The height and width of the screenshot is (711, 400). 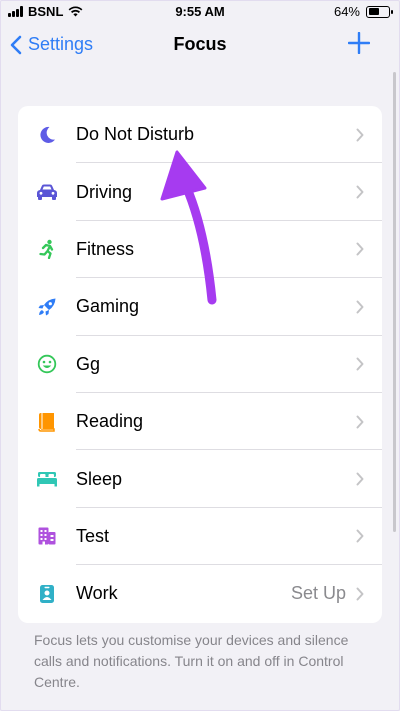 What do you see at coordinates (200, 250) in the screenshot?
I see `focus-item-fitness: Fitness` at bounding box center [200, 250].